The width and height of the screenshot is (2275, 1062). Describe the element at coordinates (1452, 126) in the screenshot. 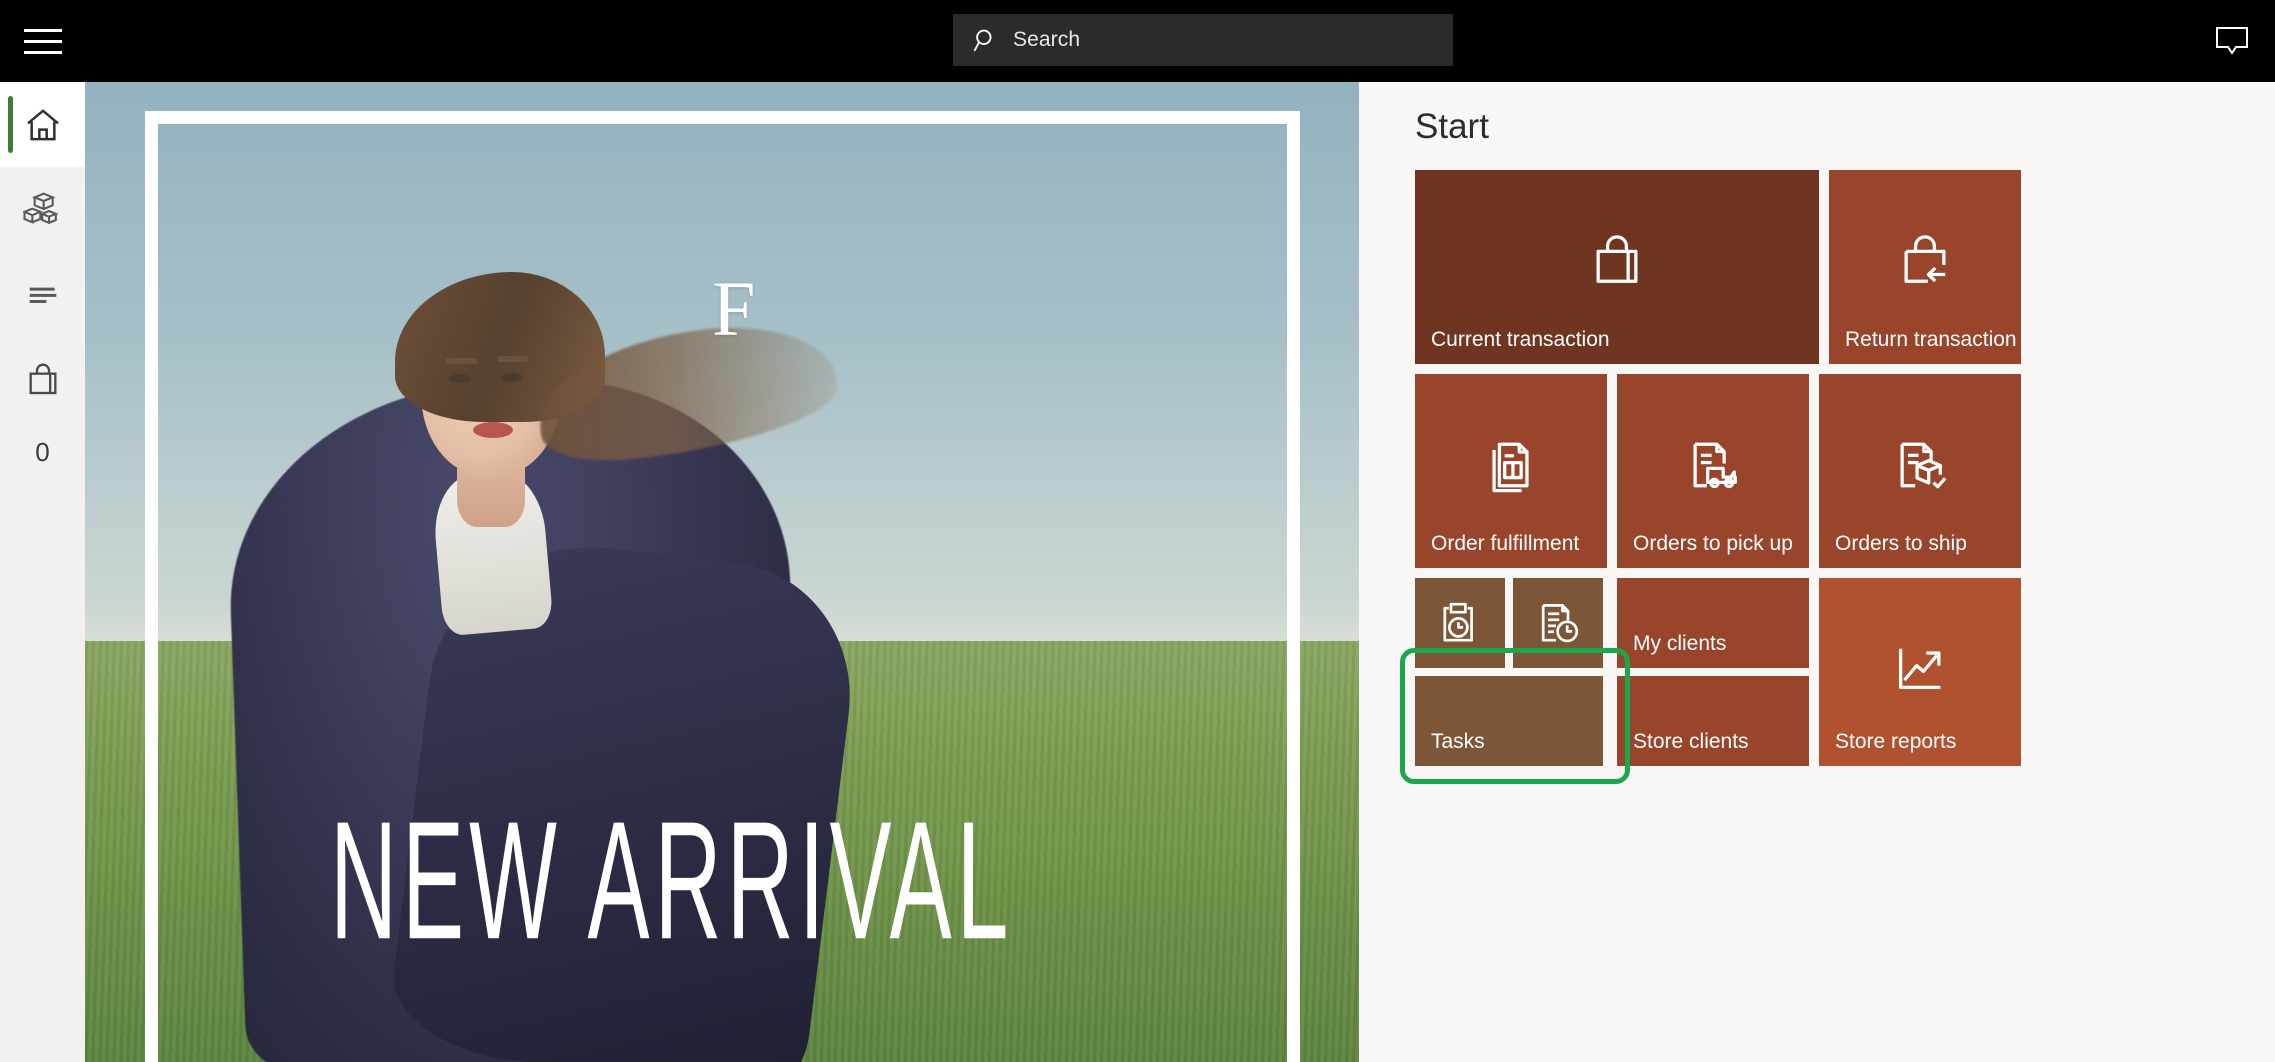

I see `page-title: Start` at that location.